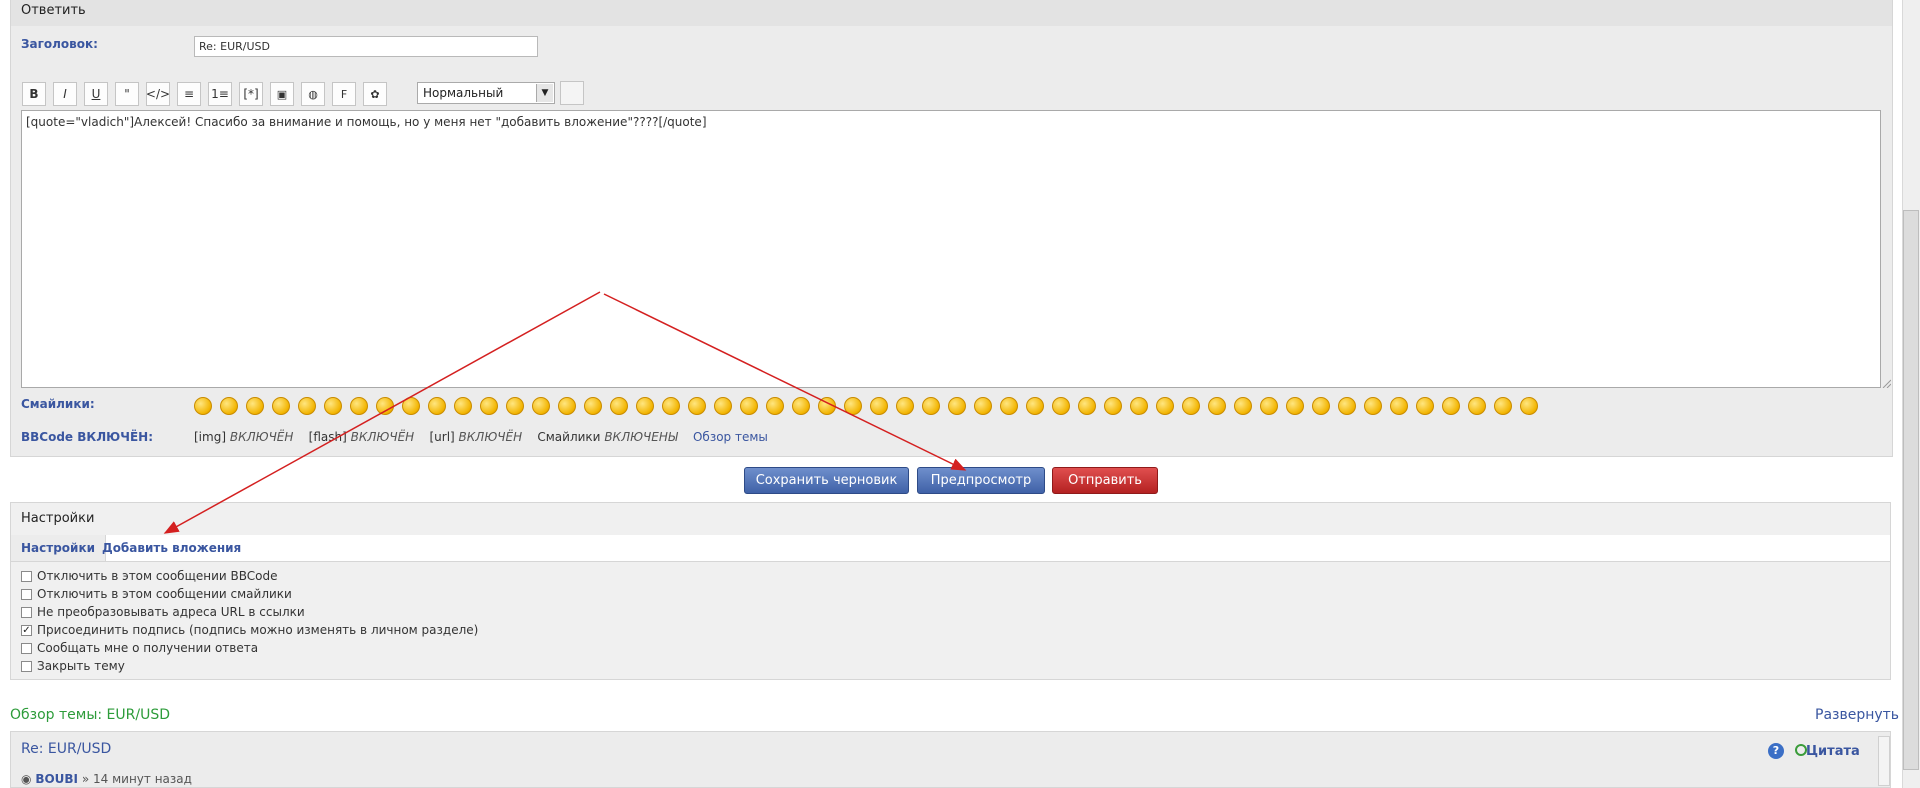 The height and width of the screenshot is (788, 1920). I want to click on annotation-arrows, so click(565, 412).